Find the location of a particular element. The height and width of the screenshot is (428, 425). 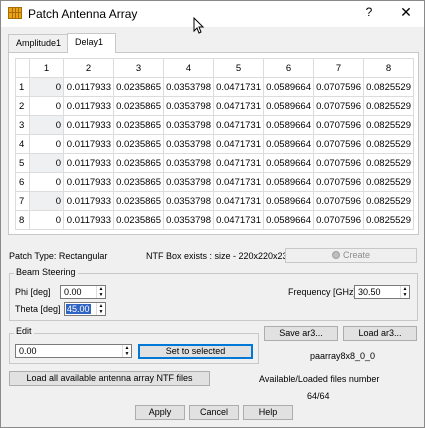

row-header: 2 is located at coordinates (22, 106).